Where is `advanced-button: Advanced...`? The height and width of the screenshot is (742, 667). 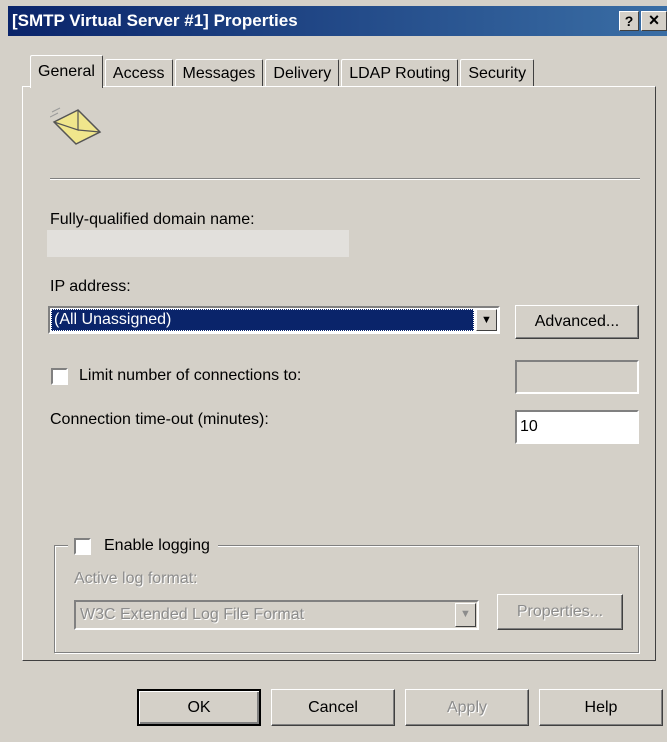 advanced-button: Advanced... is located at coordinates (577, 322).